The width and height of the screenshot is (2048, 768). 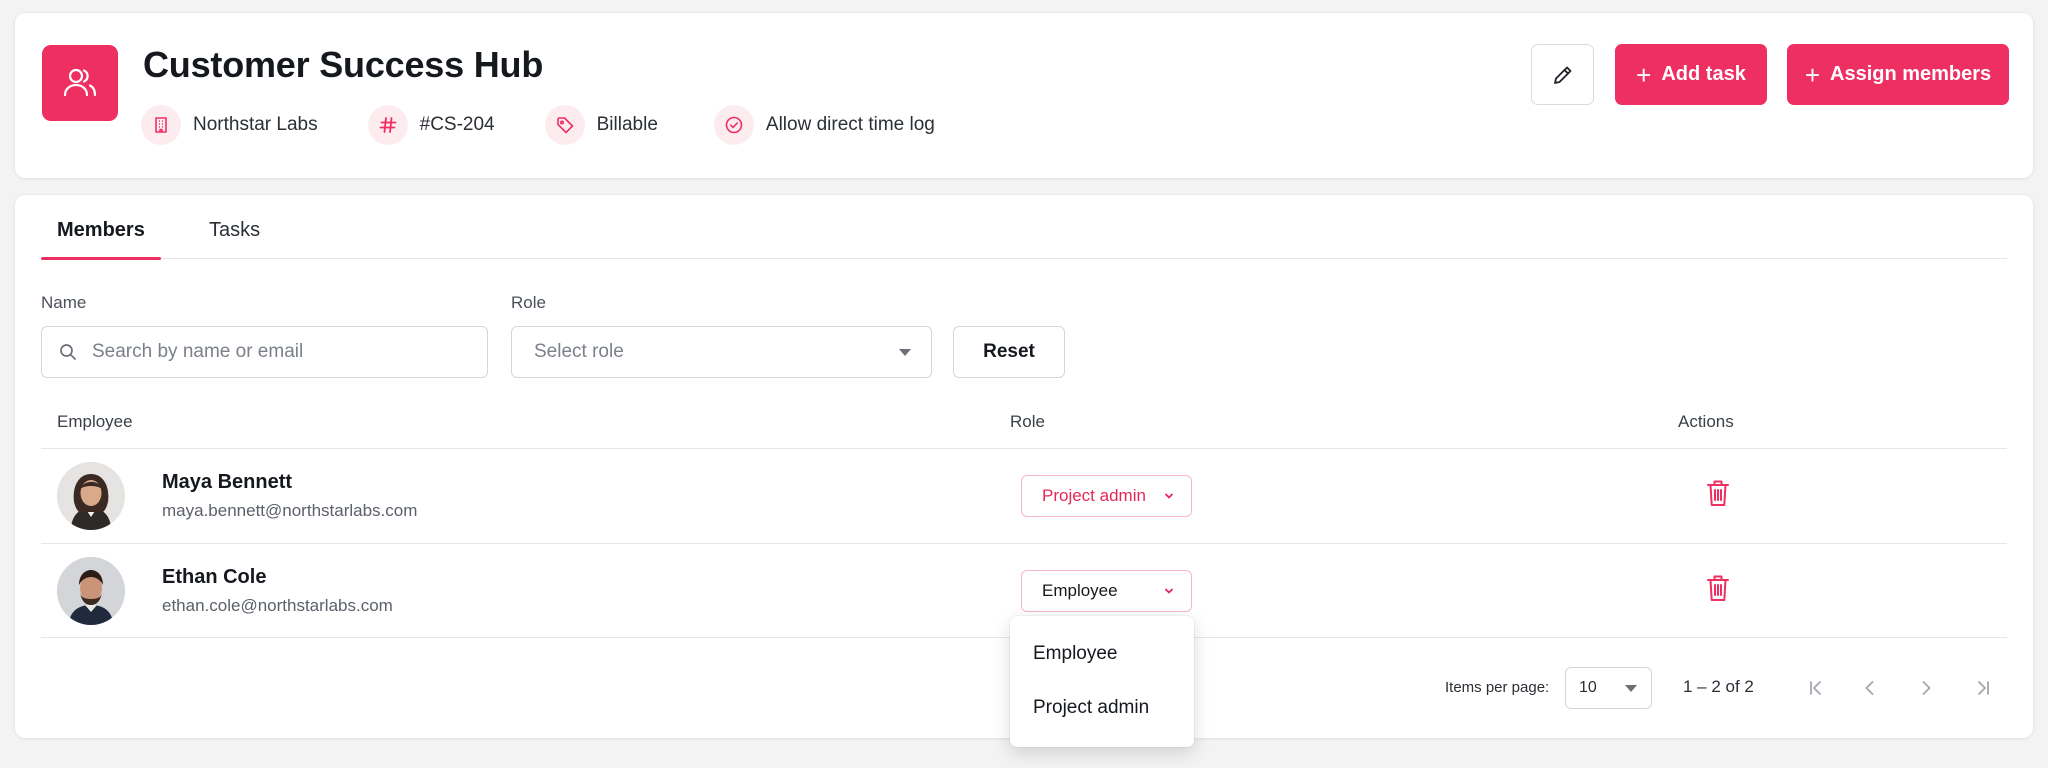 I want to click on employee-email: ethan.cole@northstarlabs.com, so click(x=277, y=605).